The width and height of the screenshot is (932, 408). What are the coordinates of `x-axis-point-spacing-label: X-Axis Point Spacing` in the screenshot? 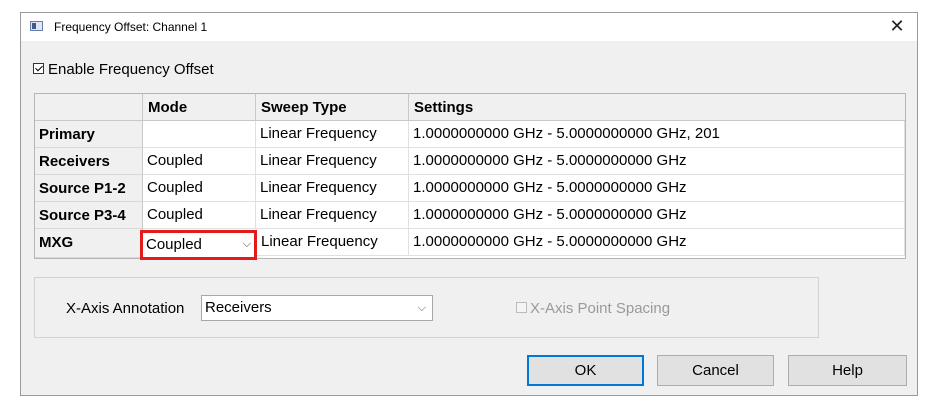 It's located at (600, 308).